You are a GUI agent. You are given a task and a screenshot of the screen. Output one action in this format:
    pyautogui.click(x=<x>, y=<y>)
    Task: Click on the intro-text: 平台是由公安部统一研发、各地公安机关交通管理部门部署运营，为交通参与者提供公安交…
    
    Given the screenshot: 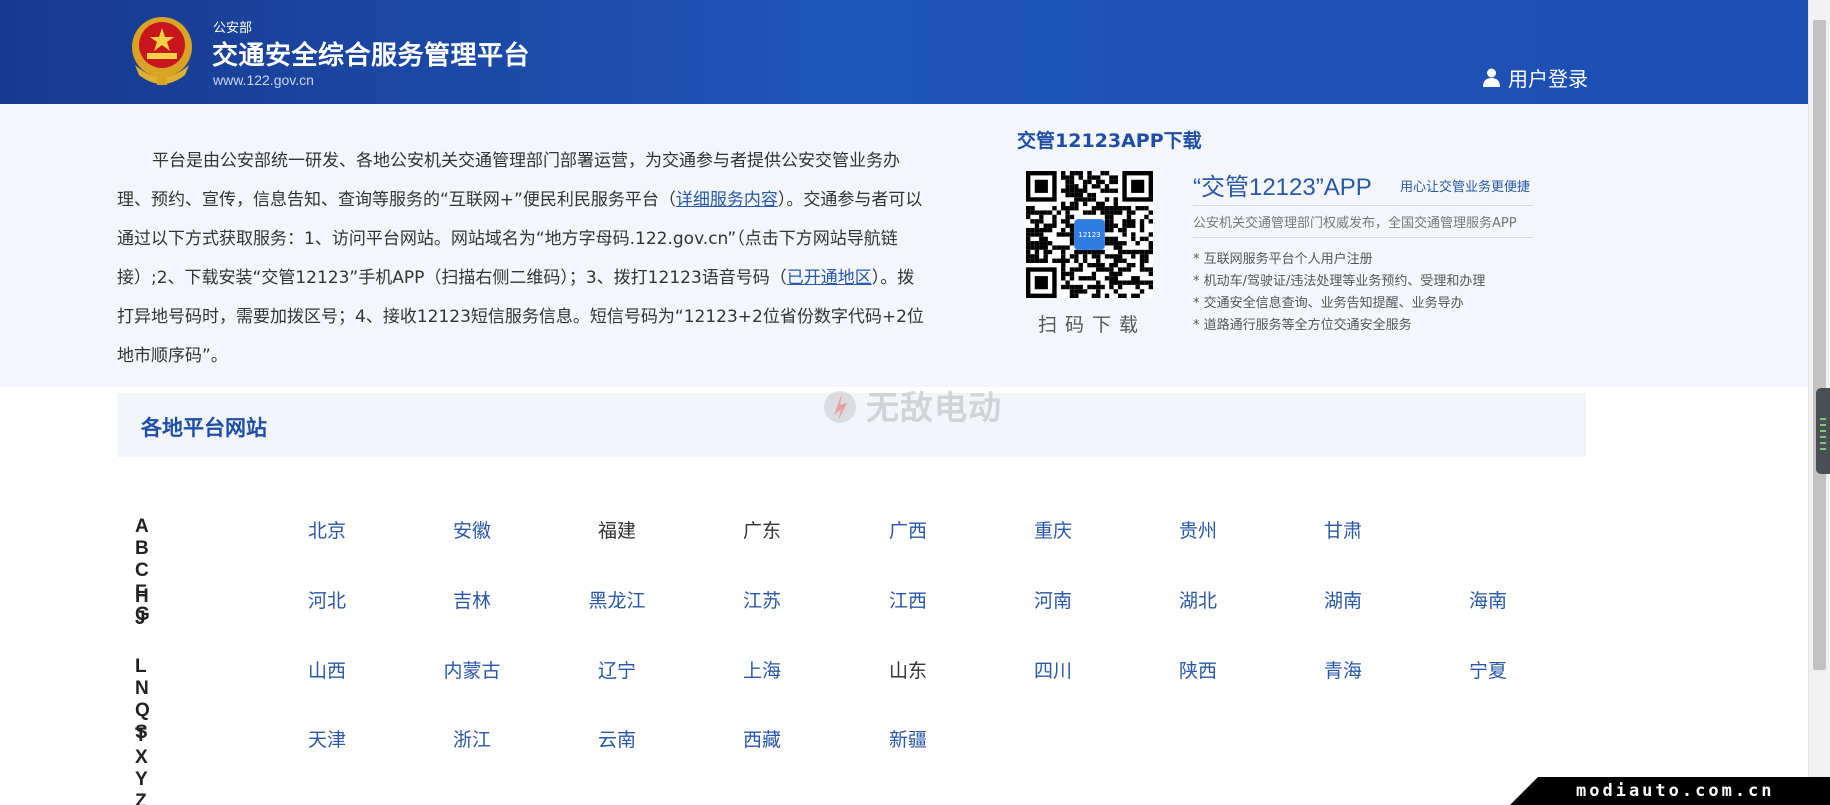 What is the action you would take?
    pyautogui.click(x=523, y=259)
    